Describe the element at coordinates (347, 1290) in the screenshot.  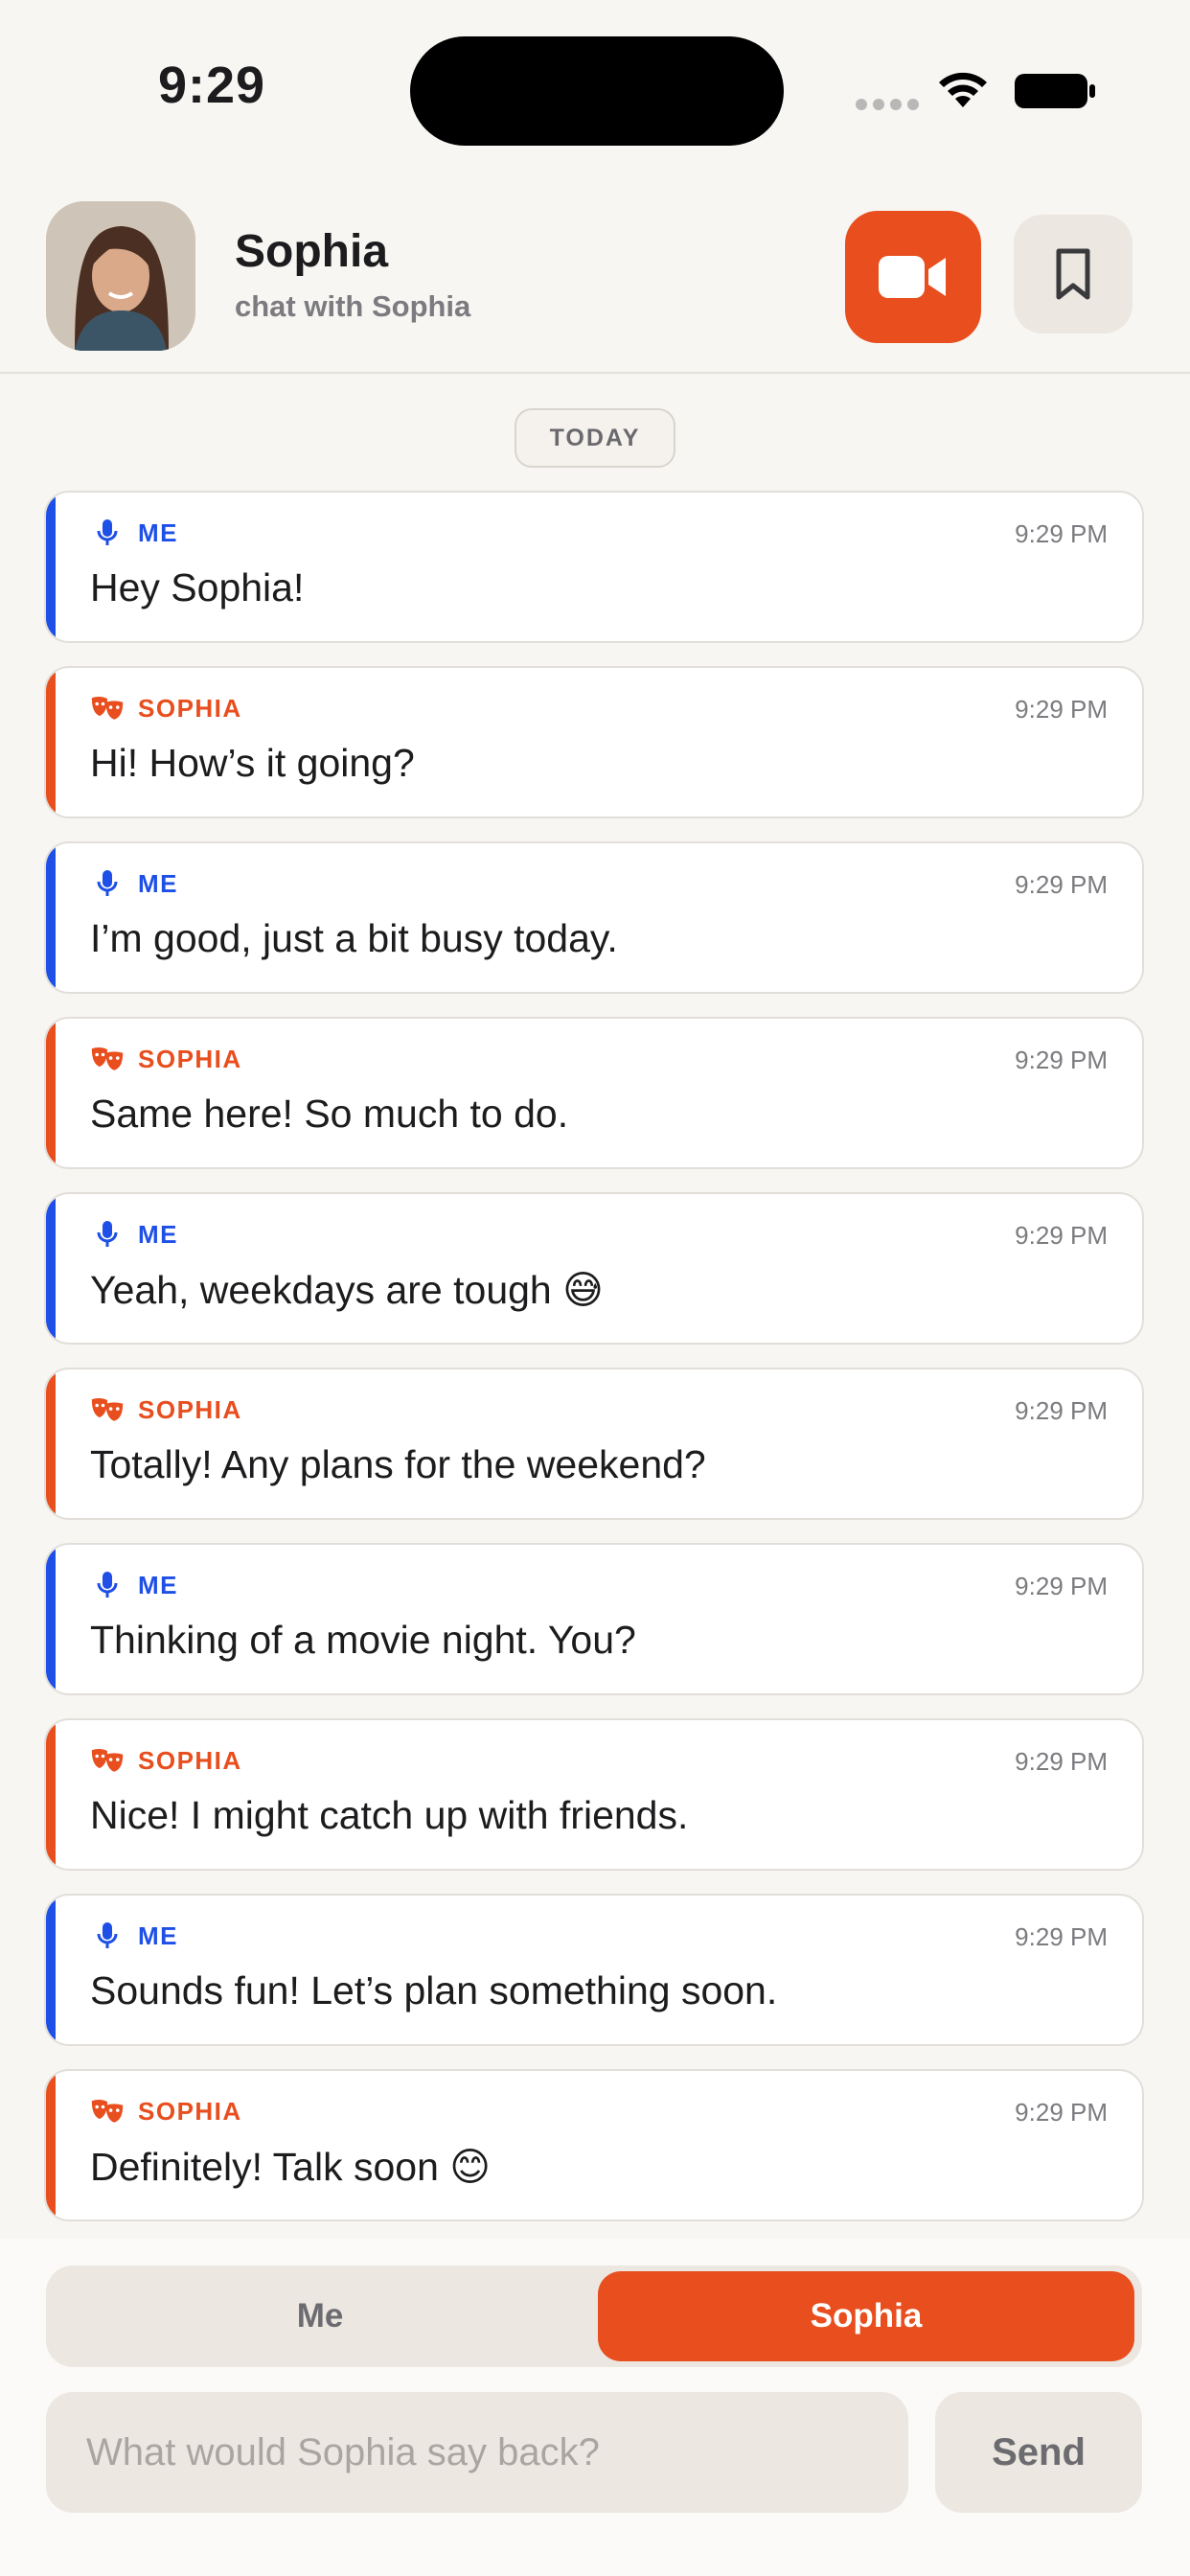
I see `message-text: Yeah, weekdays are tough 😅` at that location.